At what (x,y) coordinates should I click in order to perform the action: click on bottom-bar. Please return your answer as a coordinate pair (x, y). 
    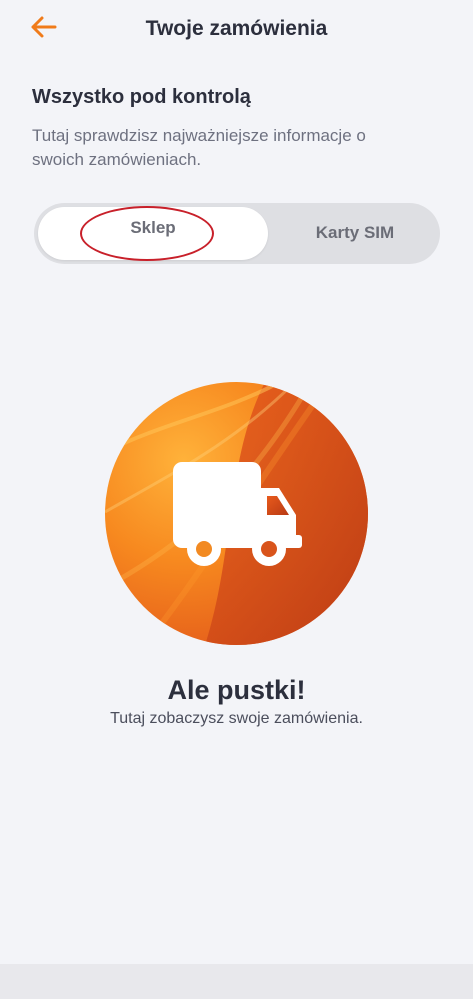
    Looking at the image, I should click on (236, 981).